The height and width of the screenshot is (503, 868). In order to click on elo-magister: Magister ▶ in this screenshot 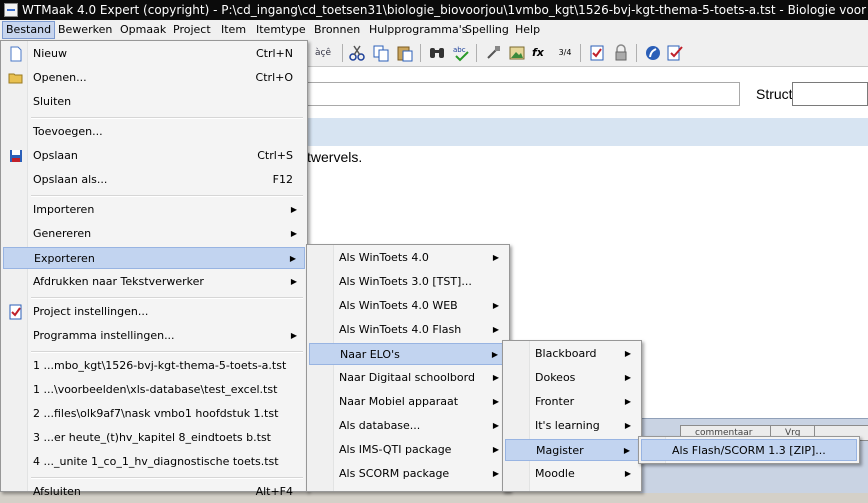, I will do `click(572, 450)`.